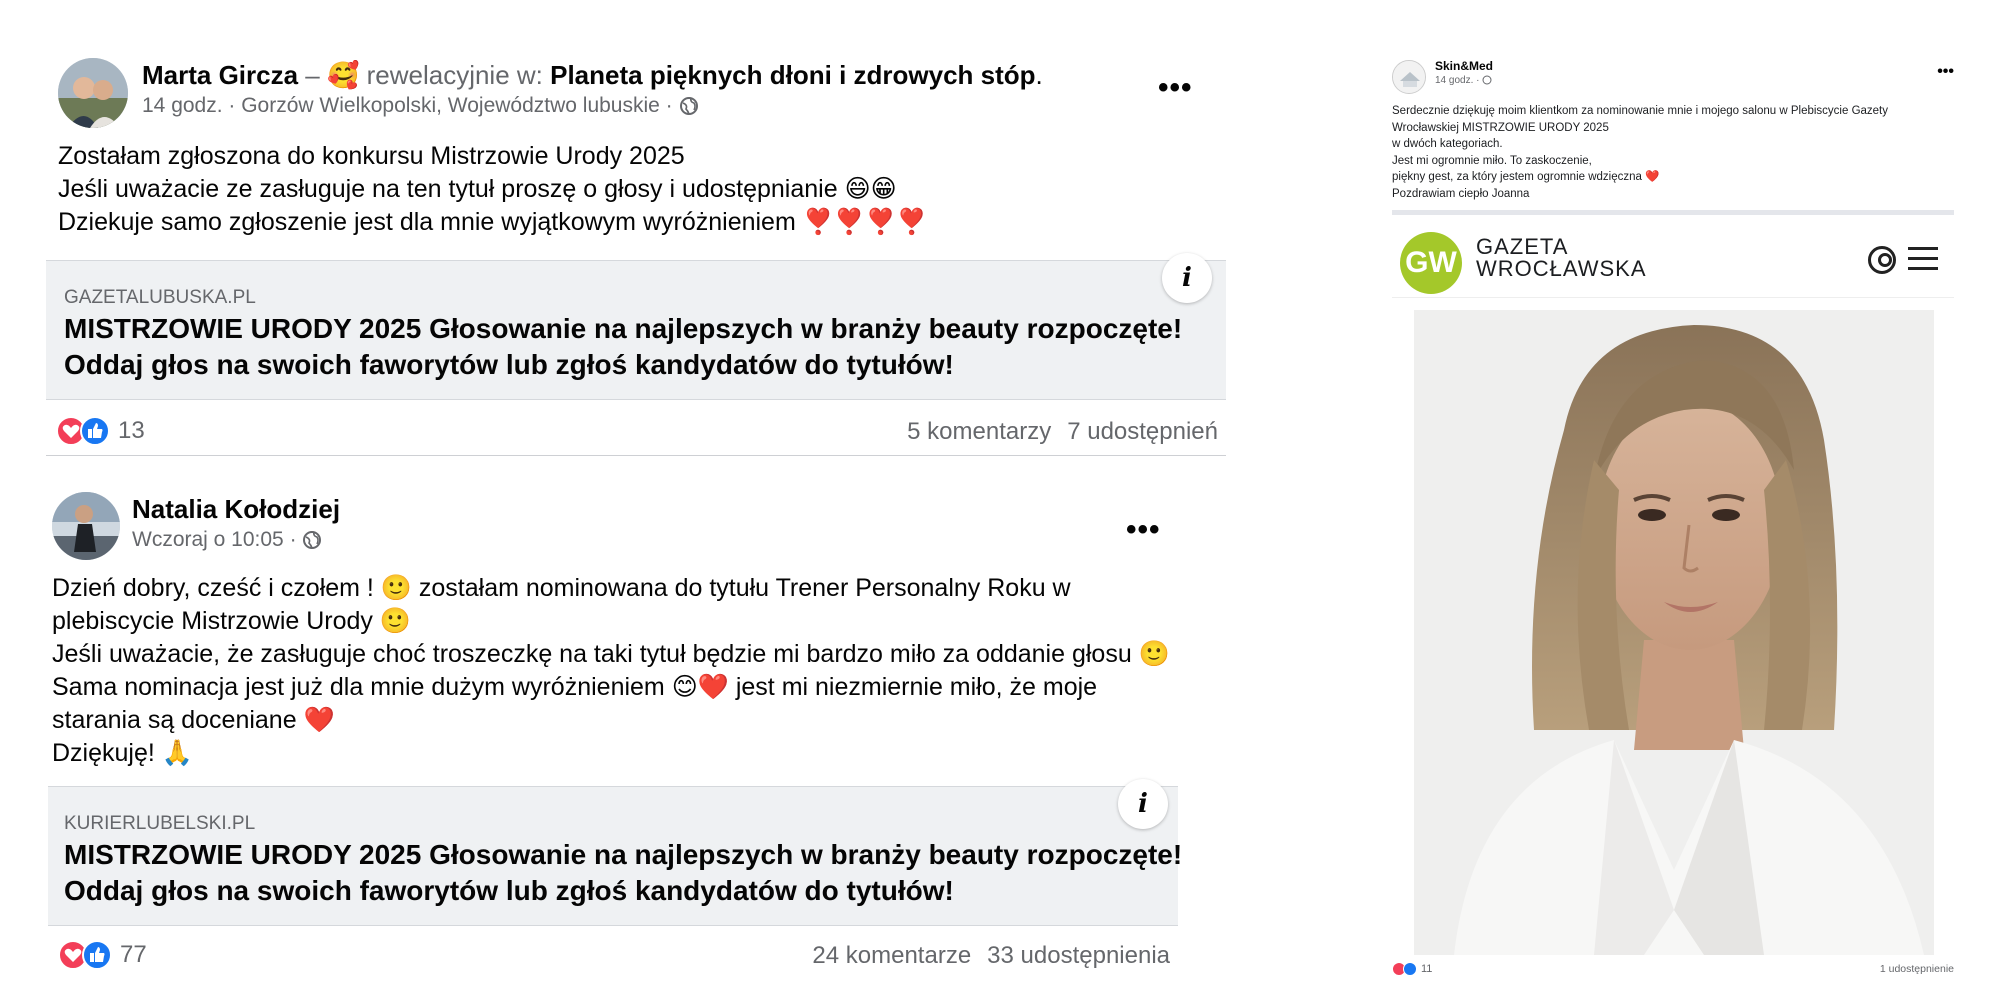  Describe the element at coordinates (231, 621) in the screenshot. I see `post-line: plebiscycie Mistrzowie Urody 🙂` at that location.